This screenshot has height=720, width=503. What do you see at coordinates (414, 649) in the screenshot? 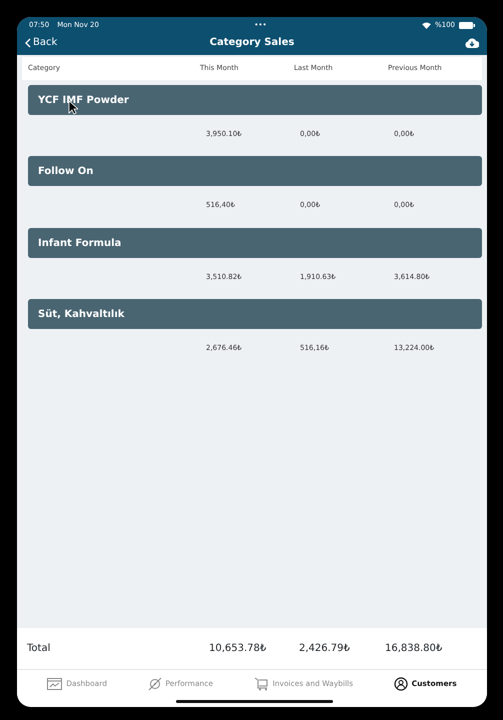
I see `total-value: 16,838.80₺` at bounding box center [414, 649].